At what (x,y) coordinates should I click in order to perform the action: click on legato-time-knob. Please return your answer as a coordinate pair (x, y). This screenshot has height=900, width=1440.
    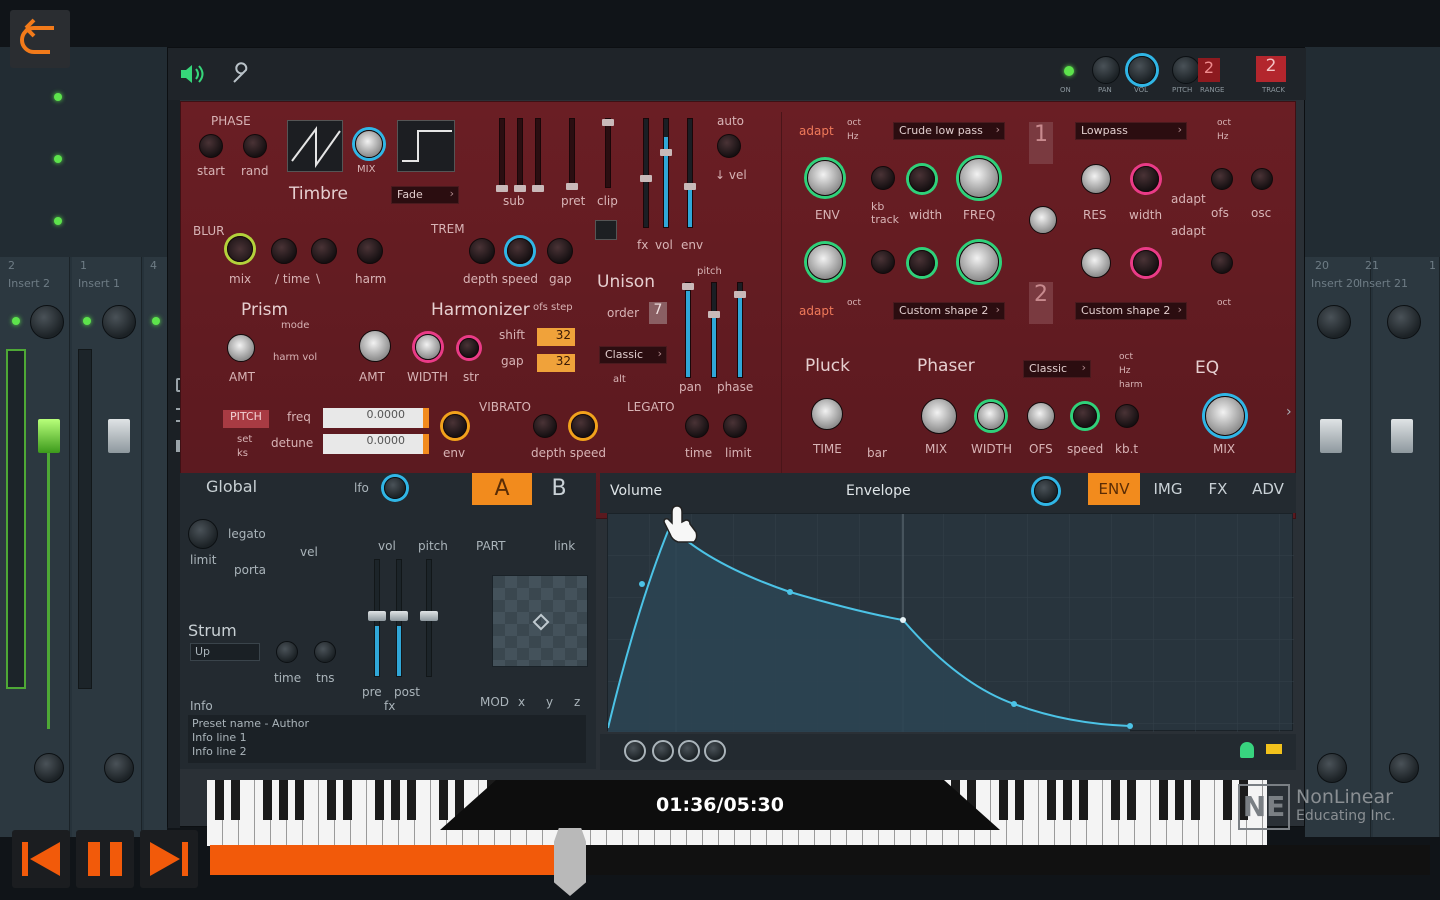
    Looking at the image, I should click on (697, 426).